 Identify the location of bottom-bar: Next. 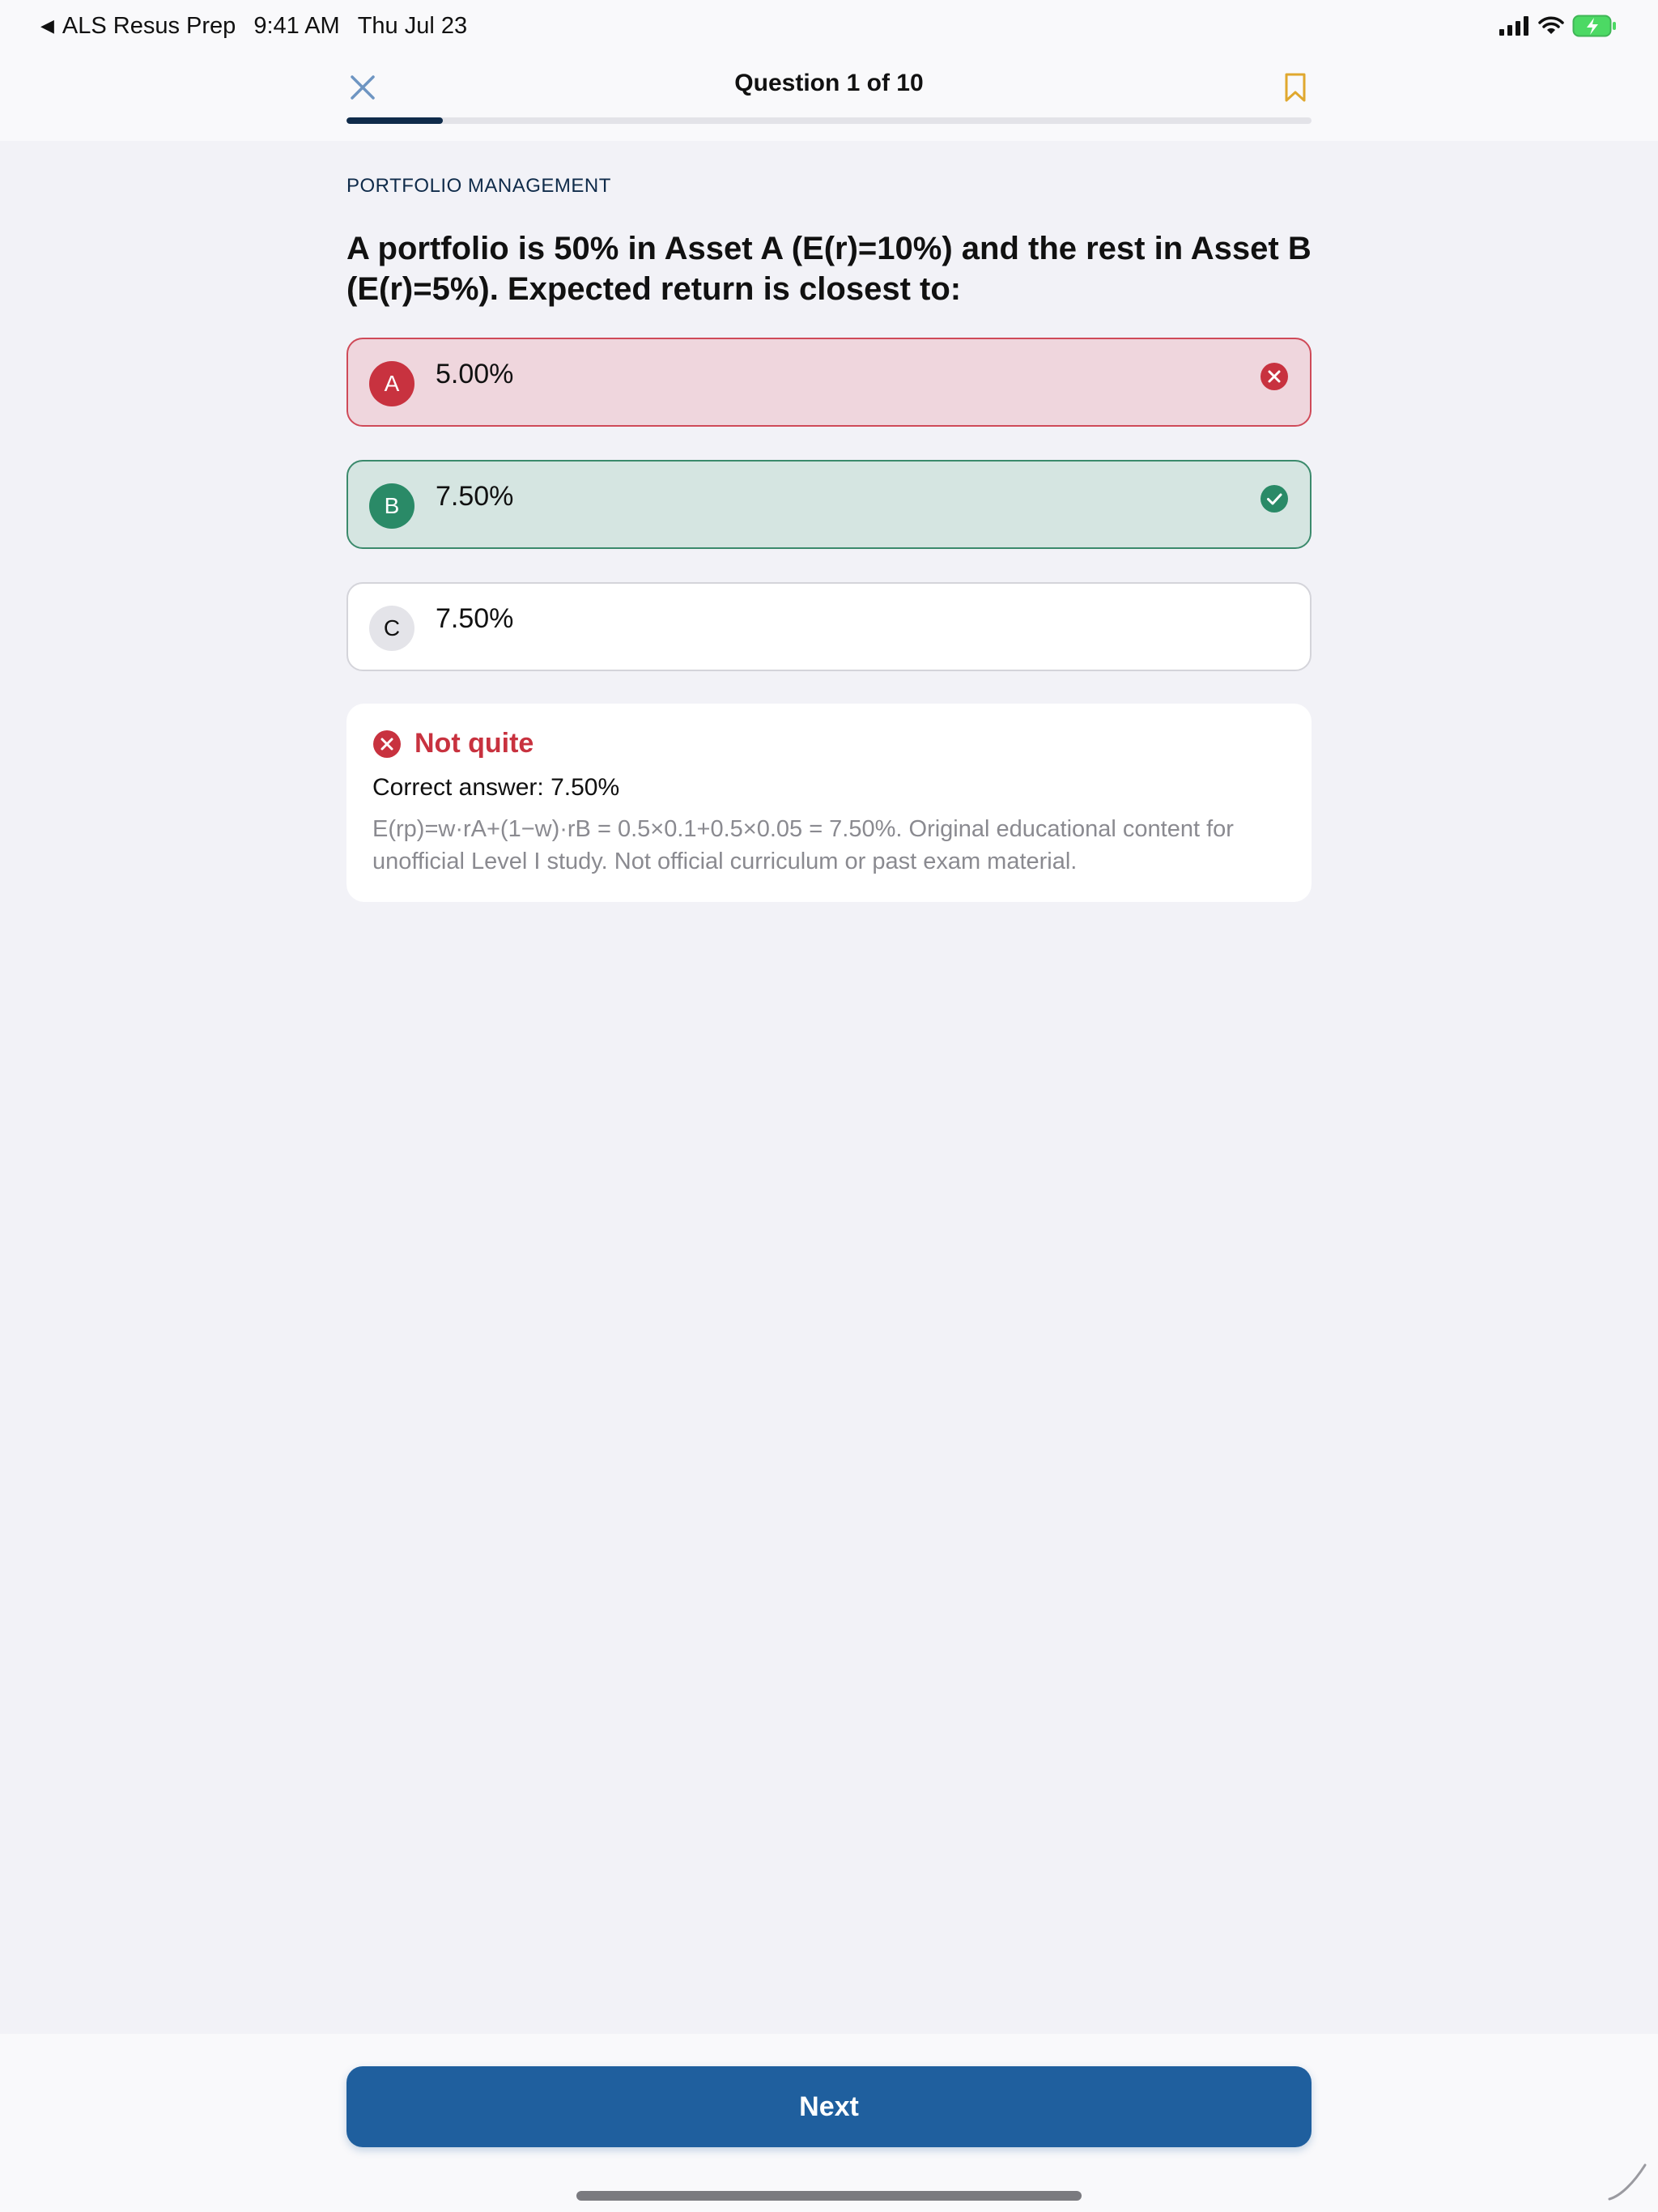
(829, 2123).